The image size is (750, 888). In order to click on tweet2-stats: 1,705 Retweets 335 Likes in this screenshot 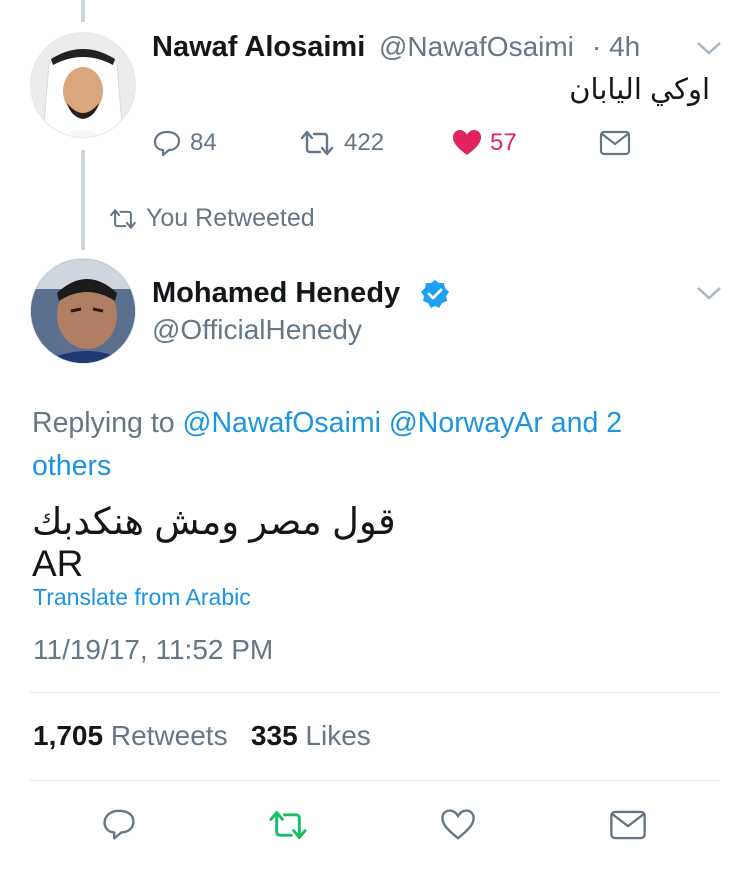, I will do `click(202, 736)`.